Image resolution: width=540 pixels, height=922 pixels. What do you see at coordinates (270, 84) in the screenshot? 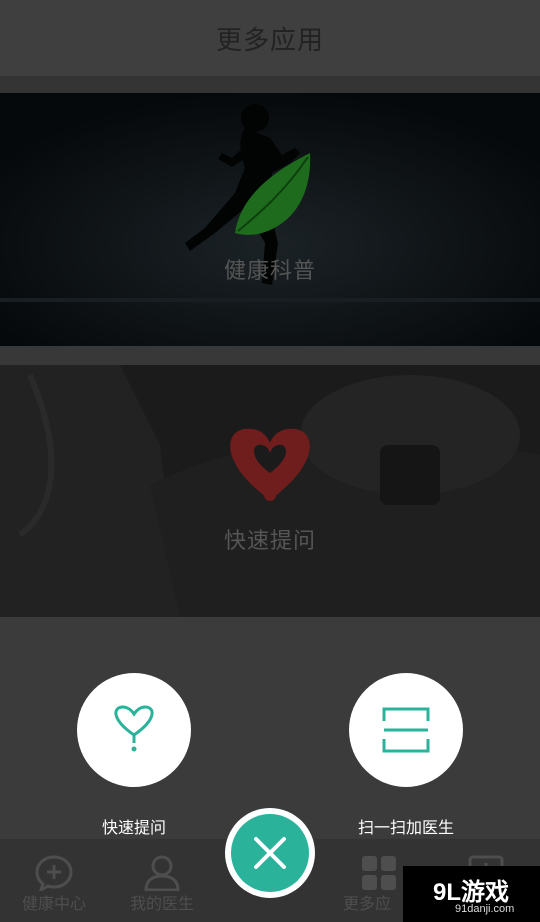
I see `header-divider` at bounding box center [270, 84].